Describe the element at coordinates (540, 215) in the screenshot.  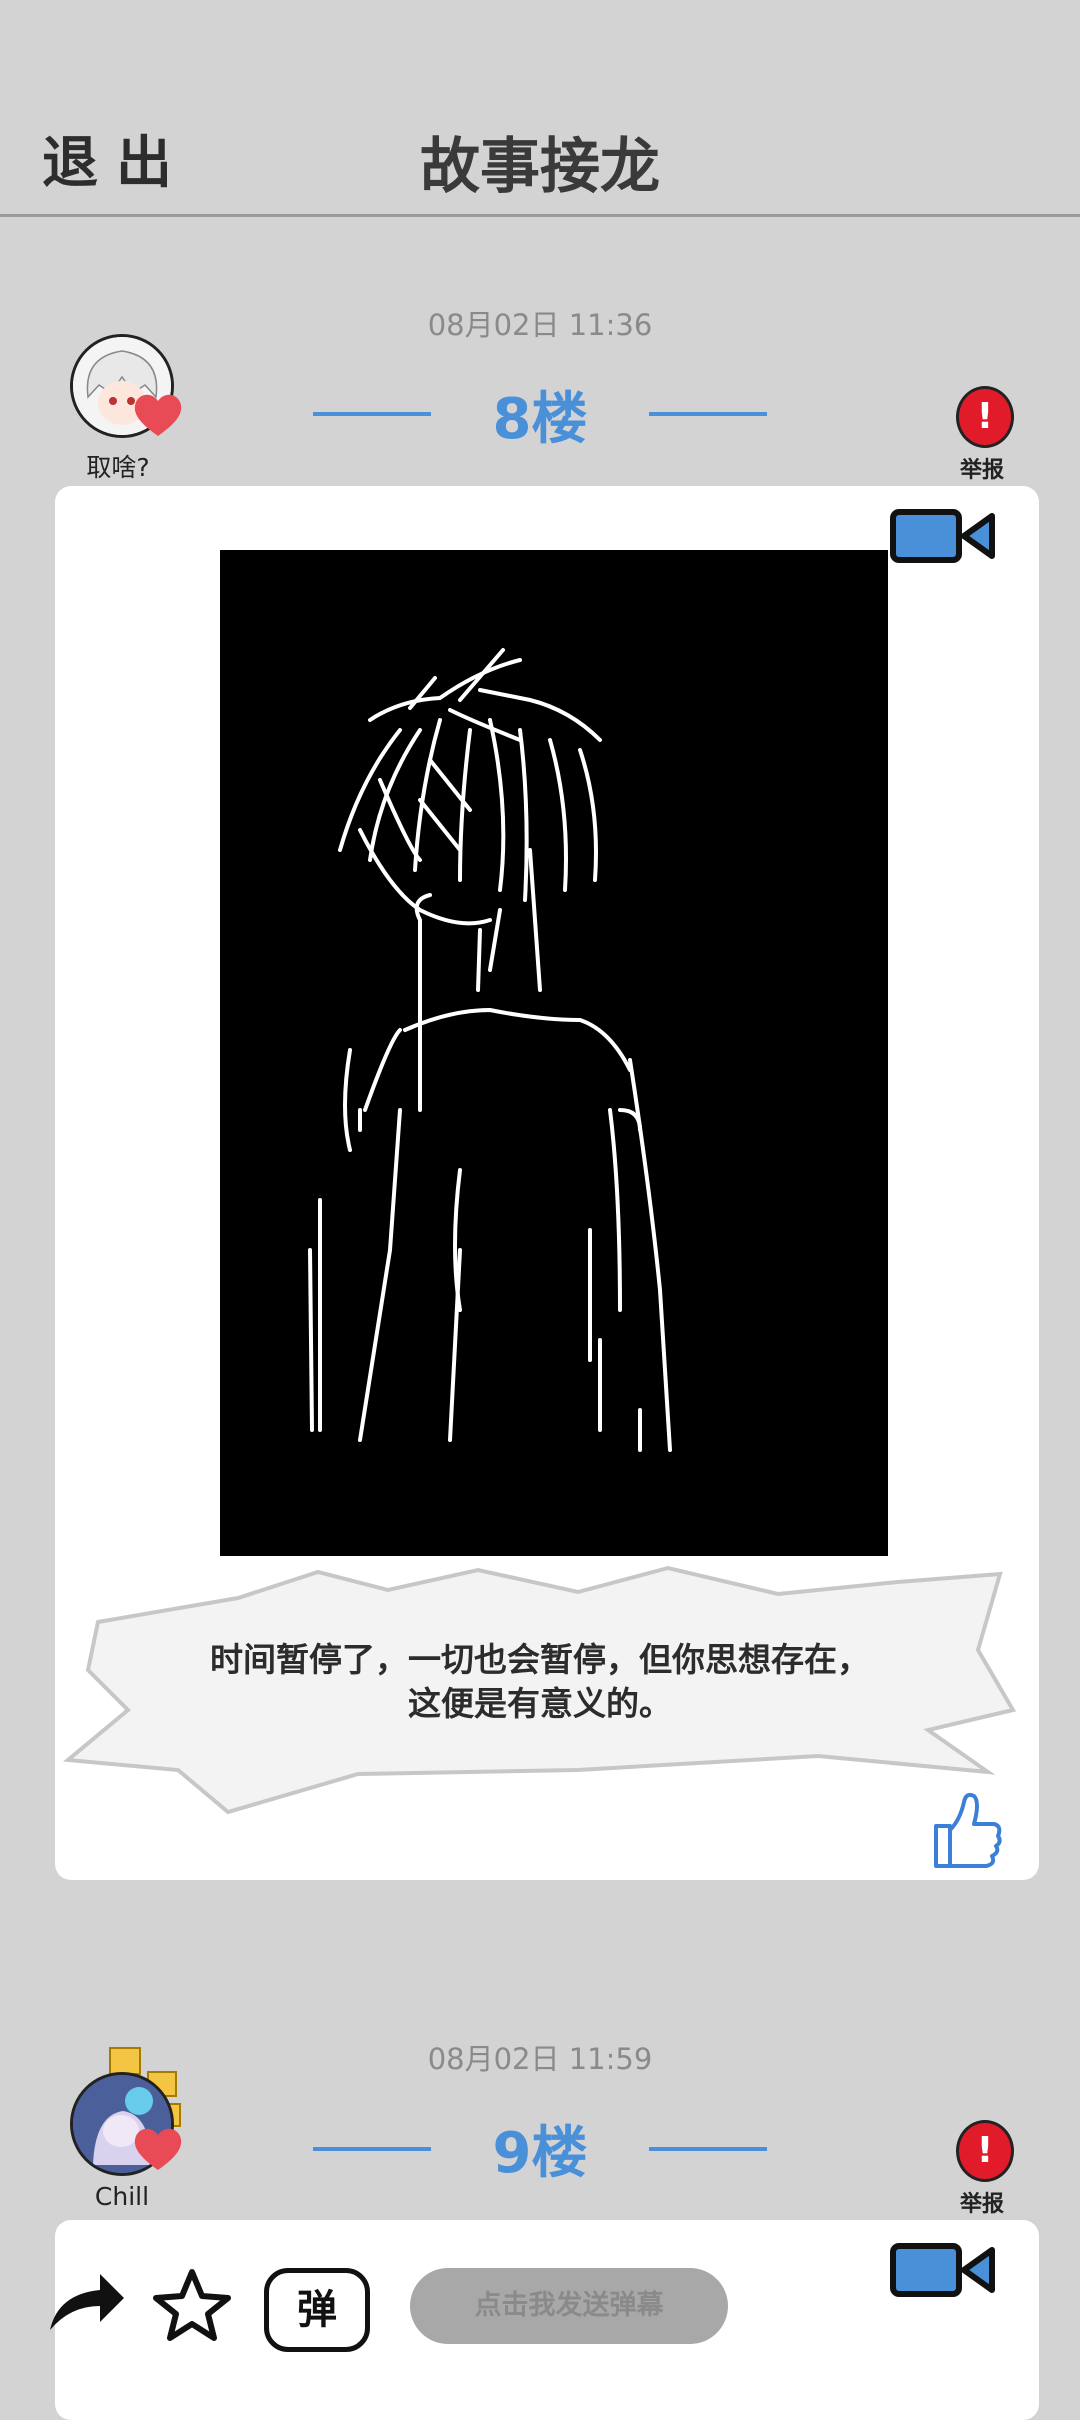
I see `header-divider` at that location.